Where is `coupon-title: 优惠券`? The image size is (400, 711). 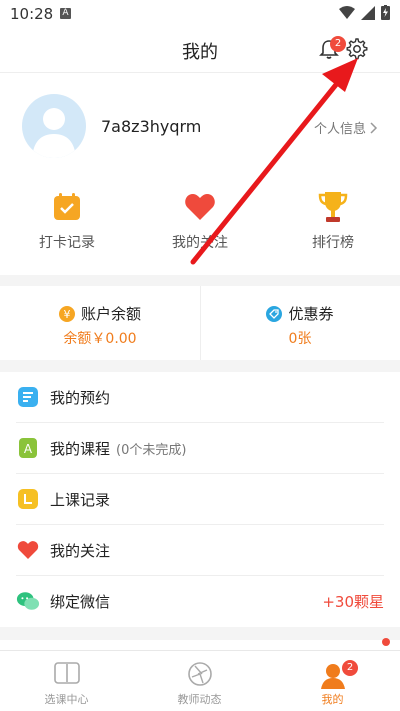
coupon-title: 优惠券 is located at coordinates (311, 314).